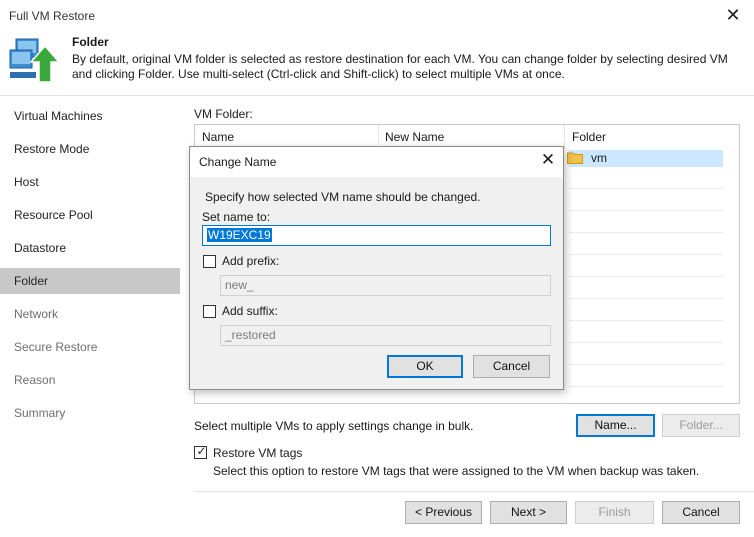 The width and height of the screenshot is (754, 537). What do you see at coordinates (701, 512) in the screenshot?
I see `cancel-button: Cancel` at bounding box center [701, 512].